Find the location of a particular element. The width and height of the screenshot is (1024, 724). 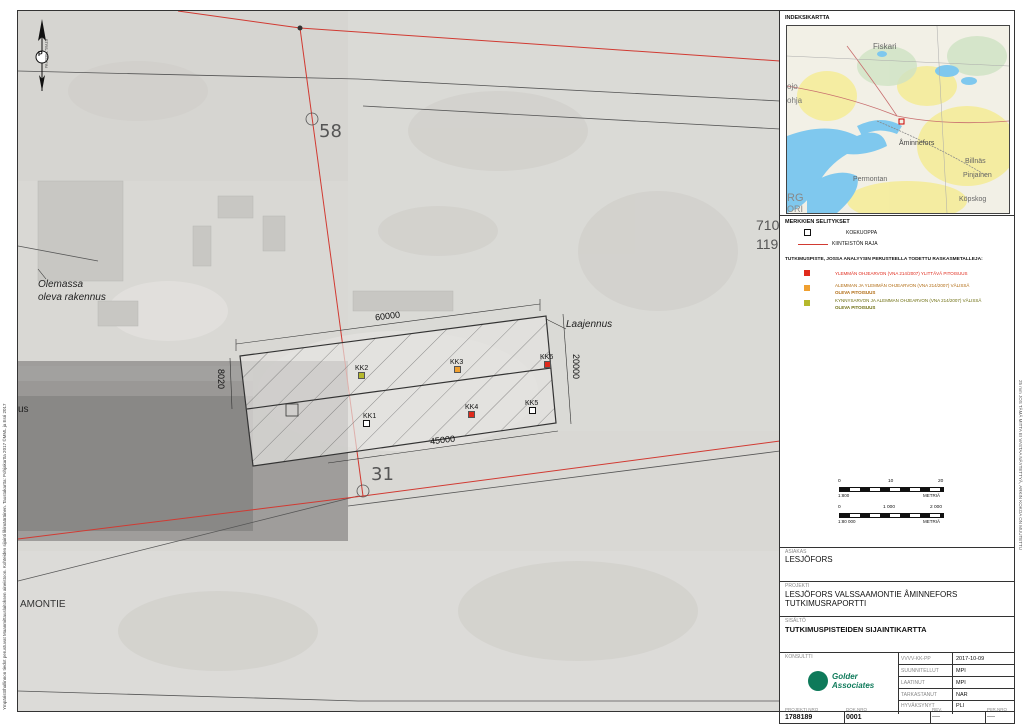

sample-point-kk3: KK3 is located at coordinates (456, 366).